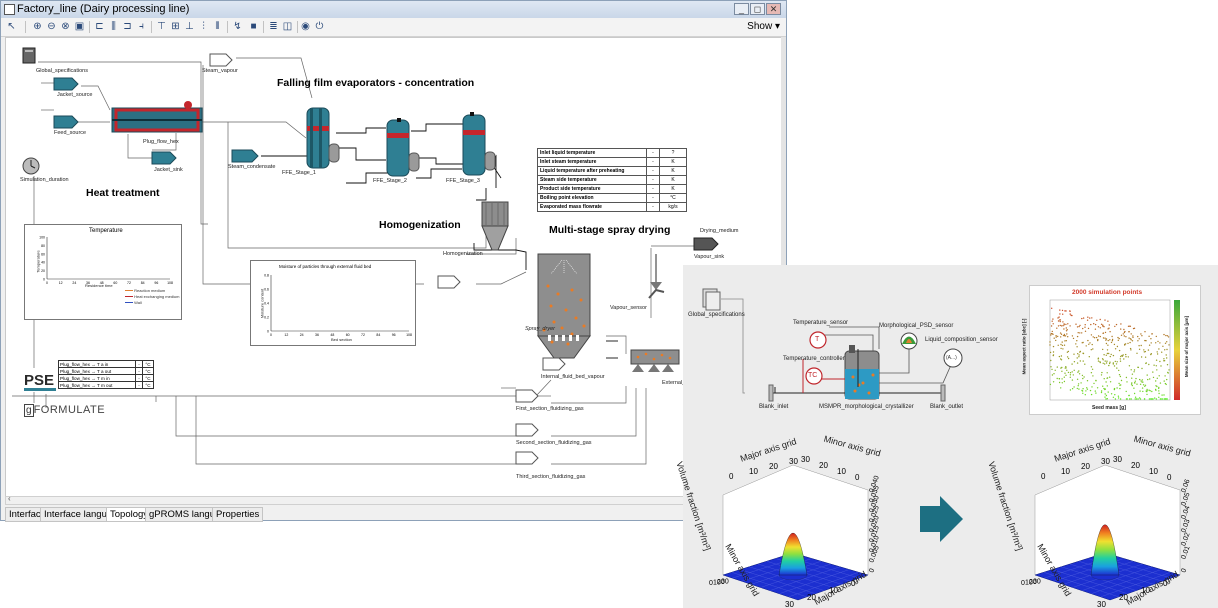  What do you see at coordinates (113, 26) in the screenshot?
I see `align-center-icon: ⫼` at bounding box center [113, 26].